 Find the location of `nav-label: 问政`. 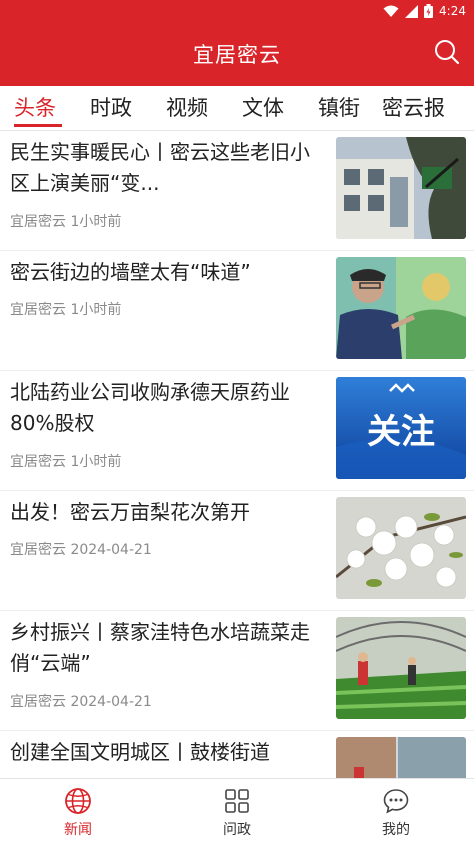

nav-label: 问政 is located at coordinates (237, 830).